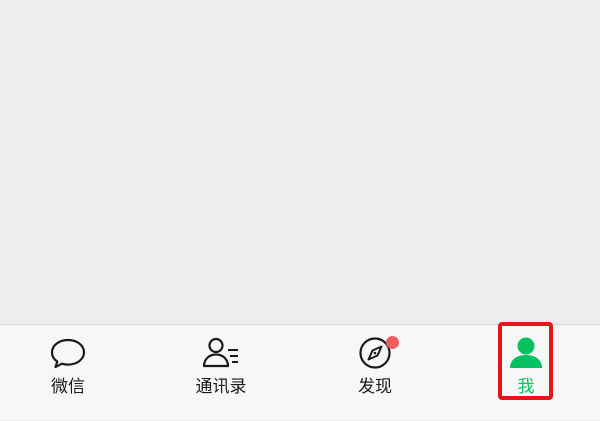 The height and width of the screenshot is (421, 600). Describe the element at coordinates (375, 373) in the screenshot. I see `tab-discover: 发现` at that location.